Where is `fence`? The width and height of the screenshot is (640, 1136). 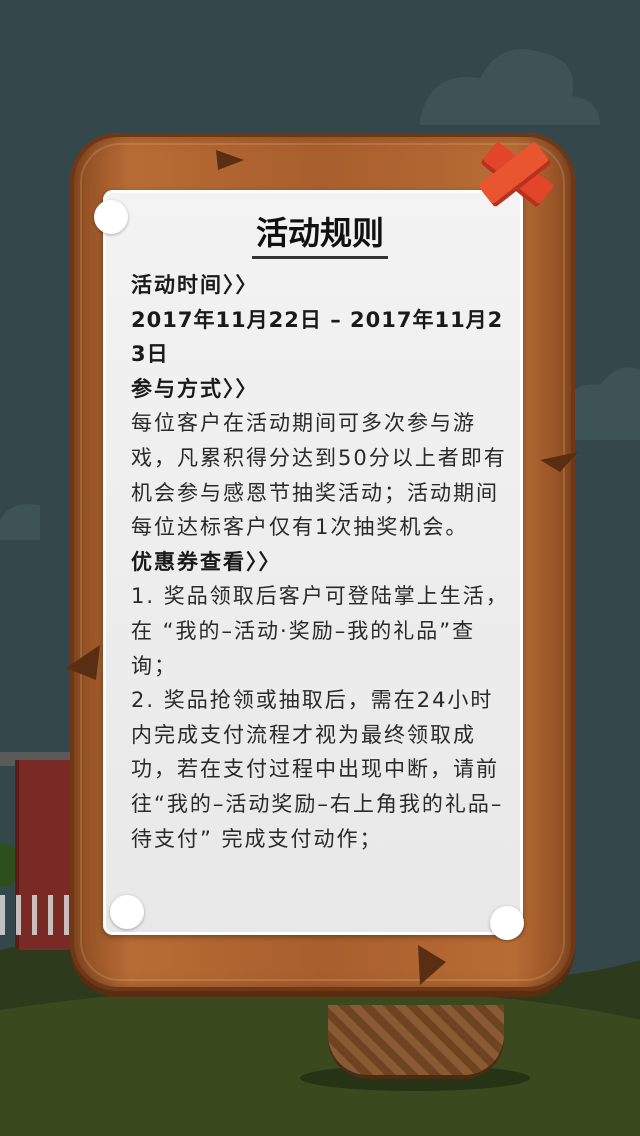
fence is located at coordinates (35, 915).